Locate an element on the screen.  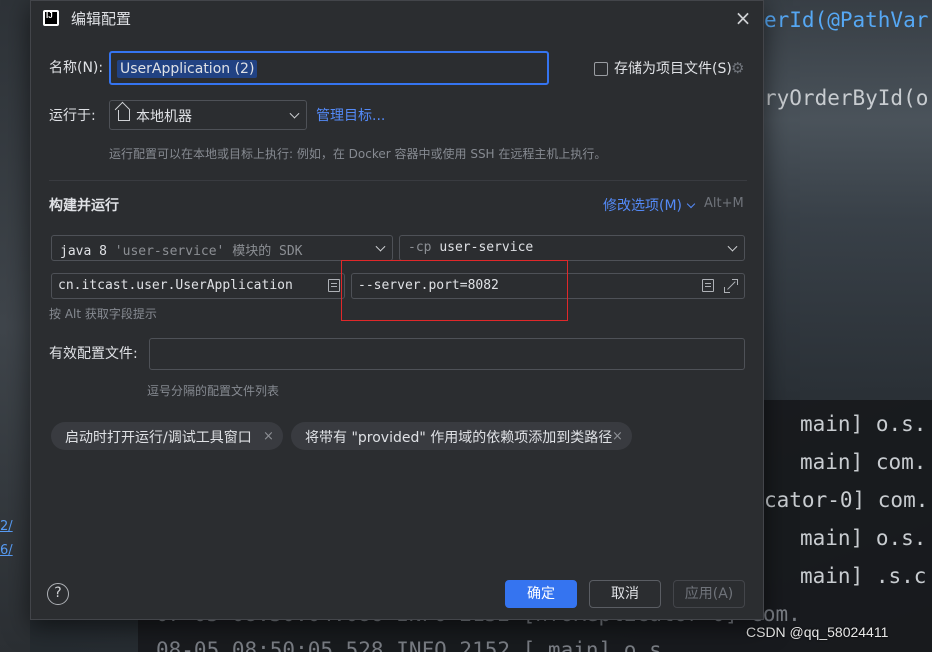
main-class-value: cn.itcast.user.UserApplication is located at coordinates (175, 285).